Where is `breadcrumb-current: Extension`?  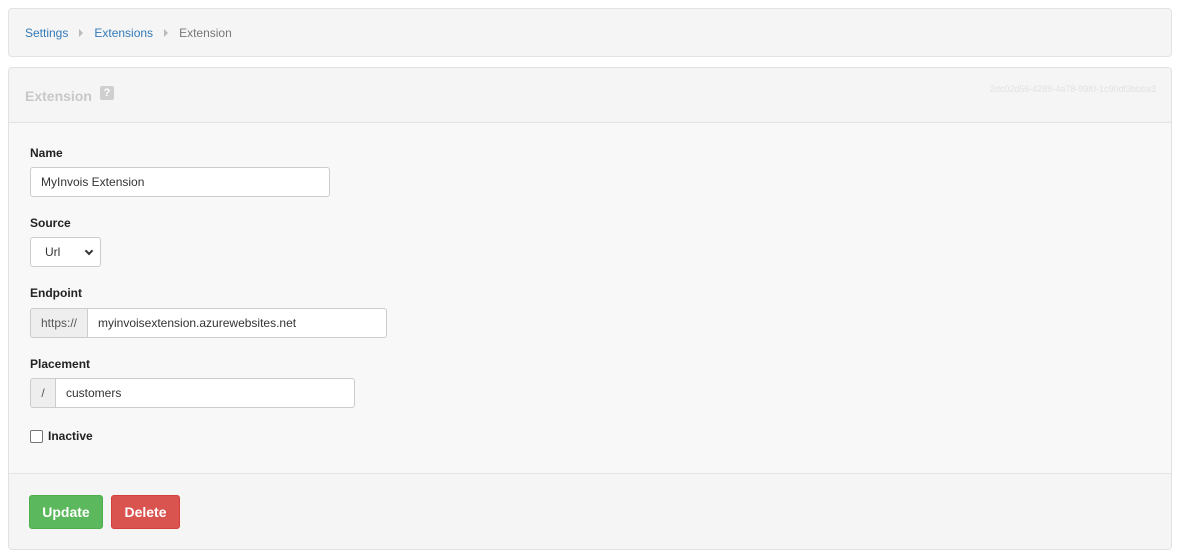 breadcrumb-current: Extension is located at coordinates (205, 32).